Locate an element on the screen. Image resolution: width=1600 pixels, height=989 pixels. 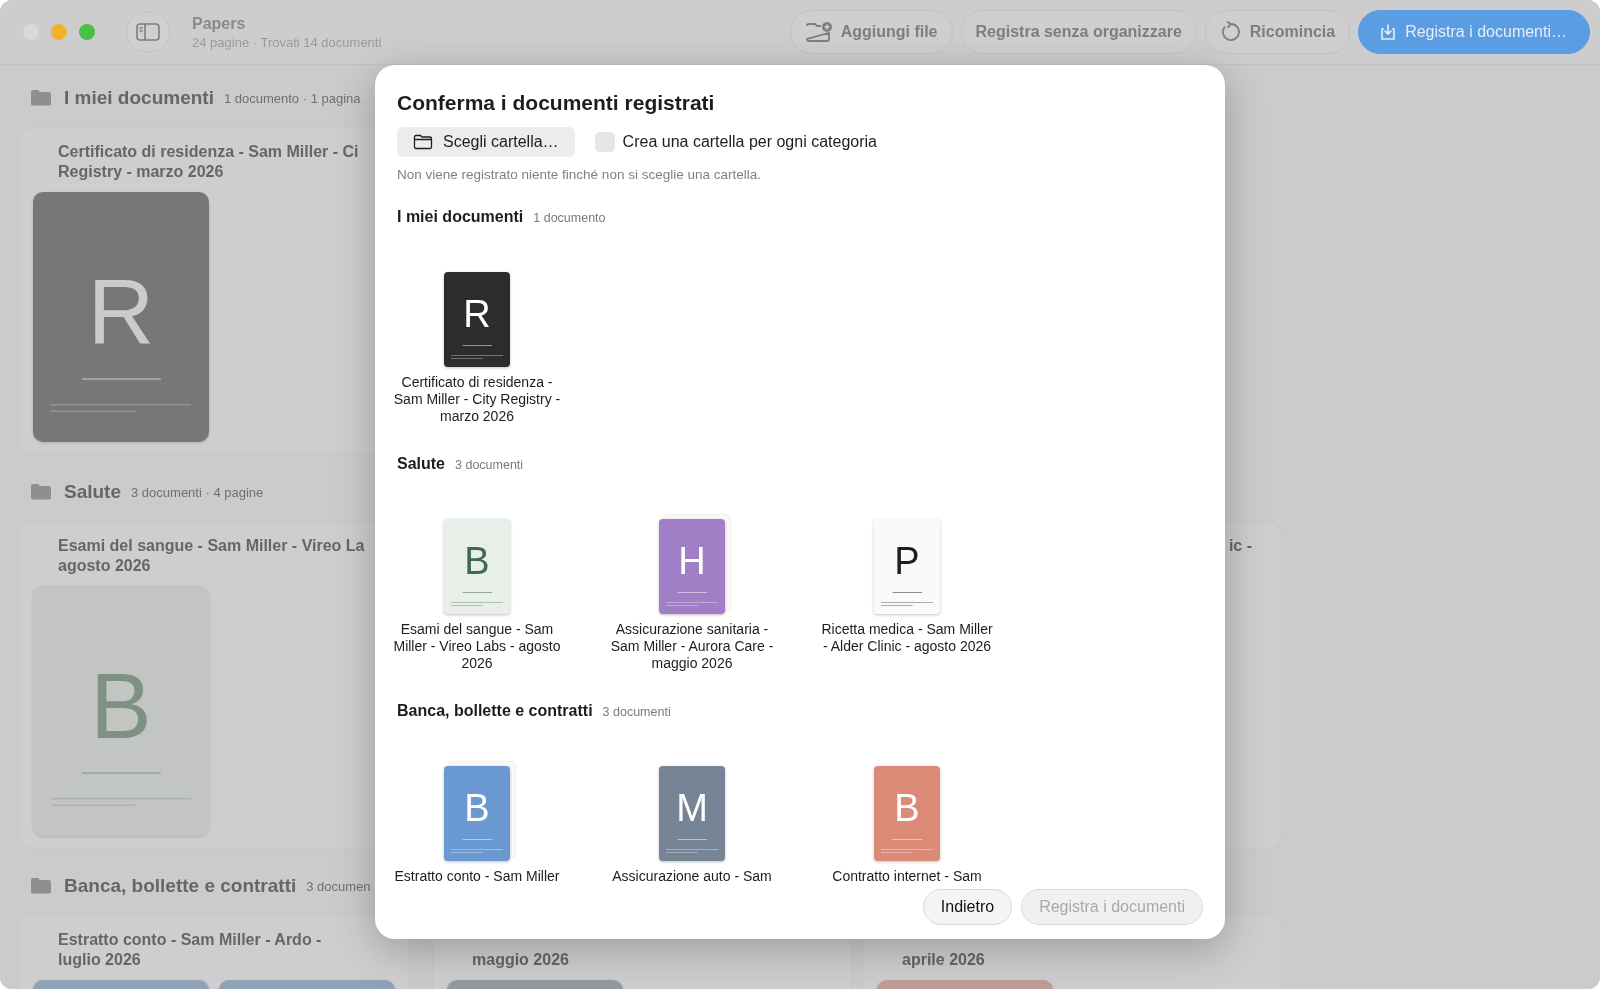
document-item: P Ricetta medica - Sam Miller - Alder Clinic - agosto 2026 is located at coordinates (907, 593).